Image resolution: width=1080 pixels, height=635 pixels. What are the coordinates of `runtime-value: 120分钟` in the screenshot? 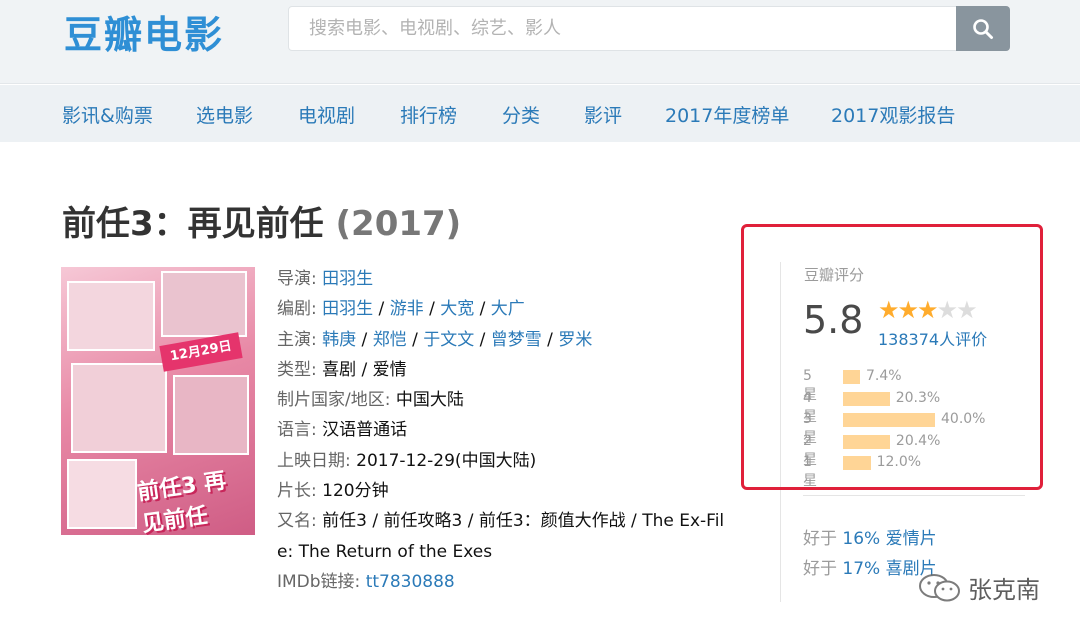 It's located at (355, 491).